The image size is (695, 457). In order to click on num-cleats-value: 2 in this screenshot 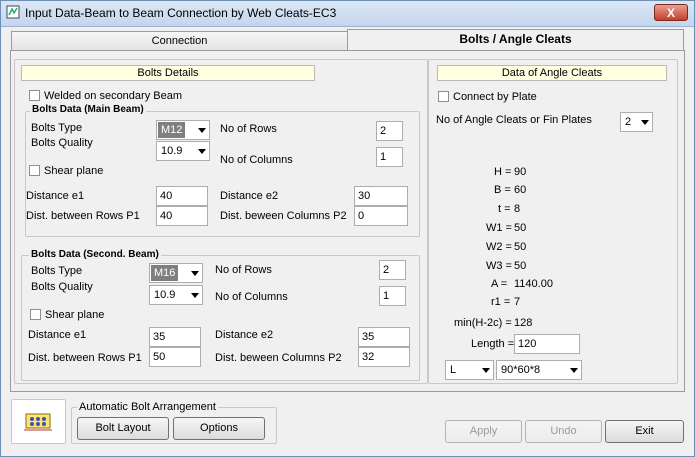, I will do `click(628, 122)`.